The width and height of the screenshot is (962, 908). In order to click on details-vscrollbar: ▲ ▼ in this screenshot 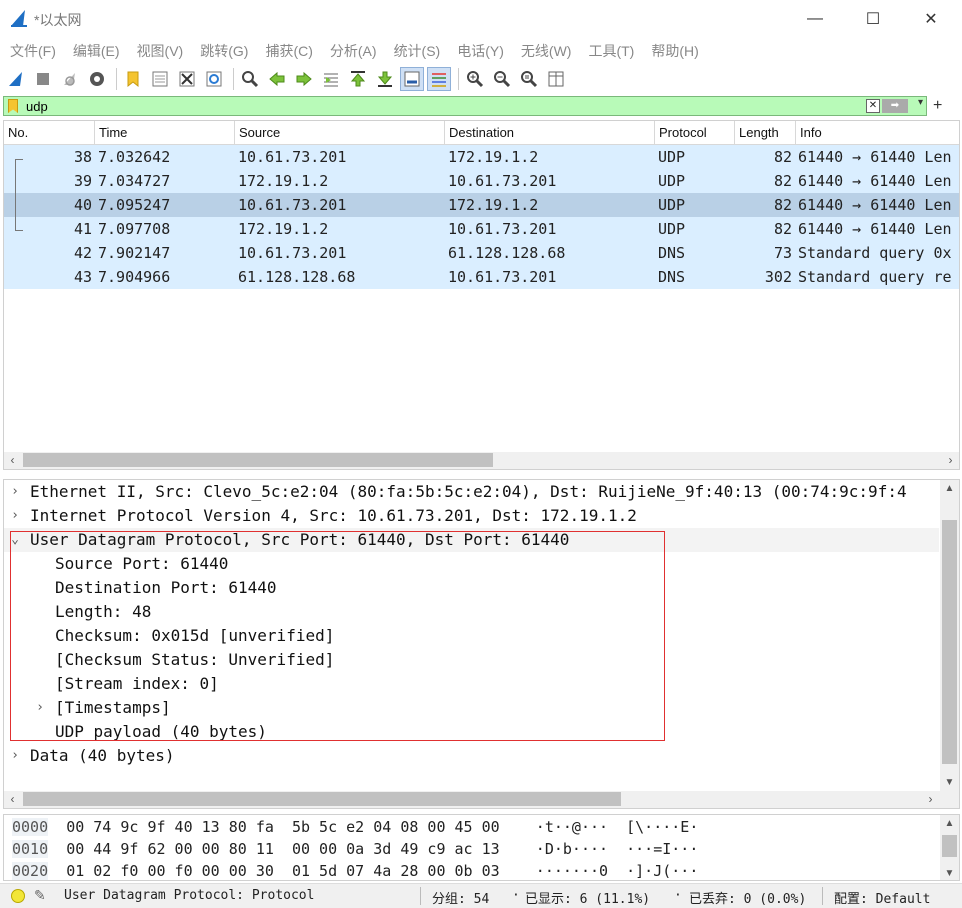, I will do `click(949, 635)`.